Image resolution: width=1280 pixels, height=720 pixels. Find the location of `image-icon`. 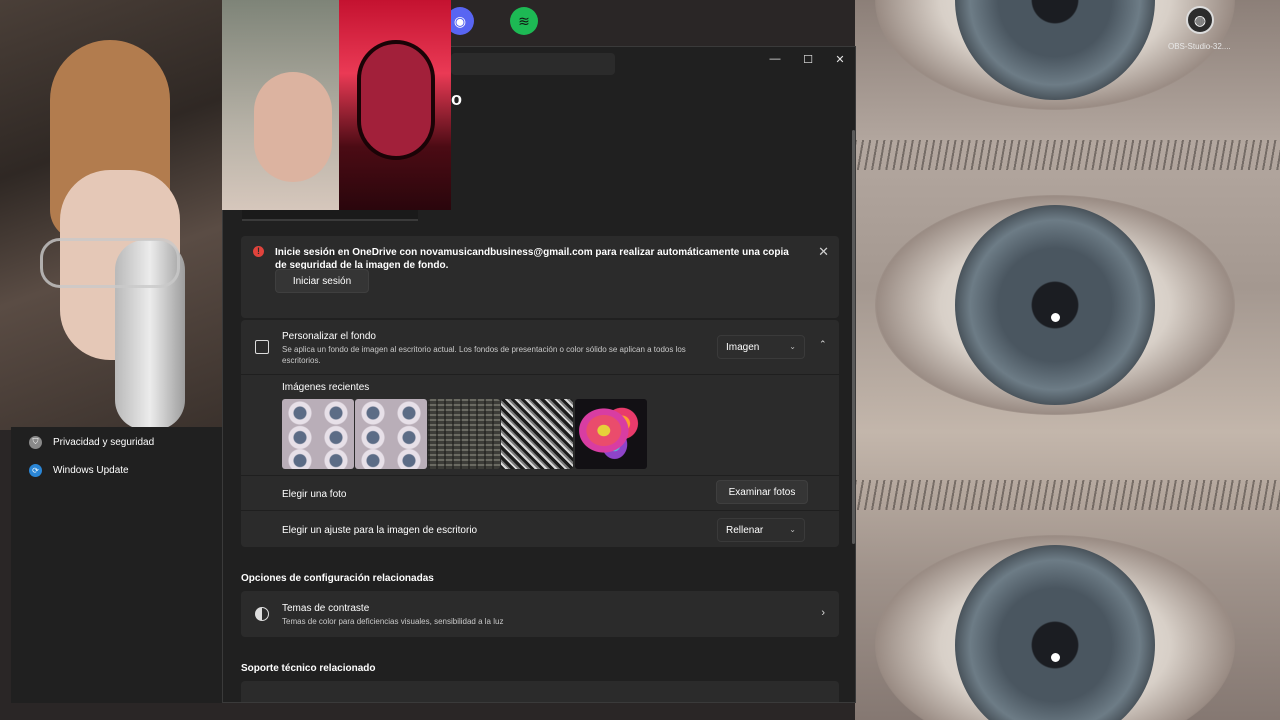

image-icon is located at coordinates (262, 347).